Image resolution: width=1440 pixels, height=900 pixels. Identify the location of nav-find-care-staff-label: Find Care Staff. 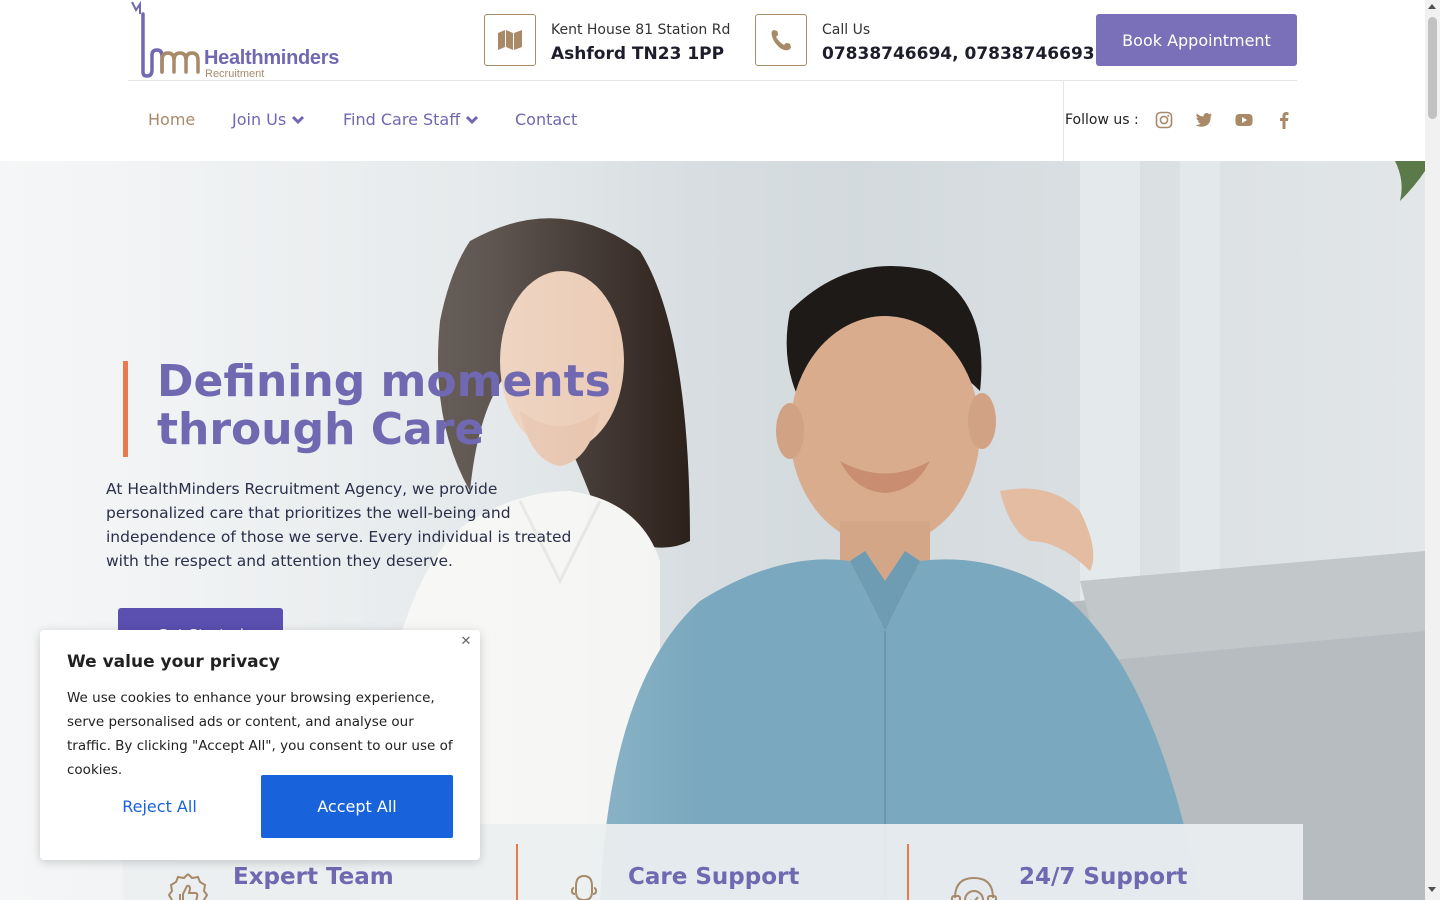
(402, 119).